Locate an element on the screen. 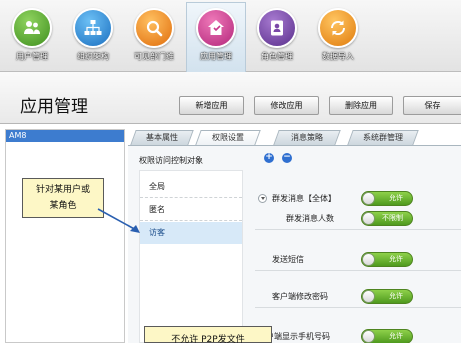 The image size is (461, 343). send-sms-toggle: 允许 is located at coordinates (387, 259).